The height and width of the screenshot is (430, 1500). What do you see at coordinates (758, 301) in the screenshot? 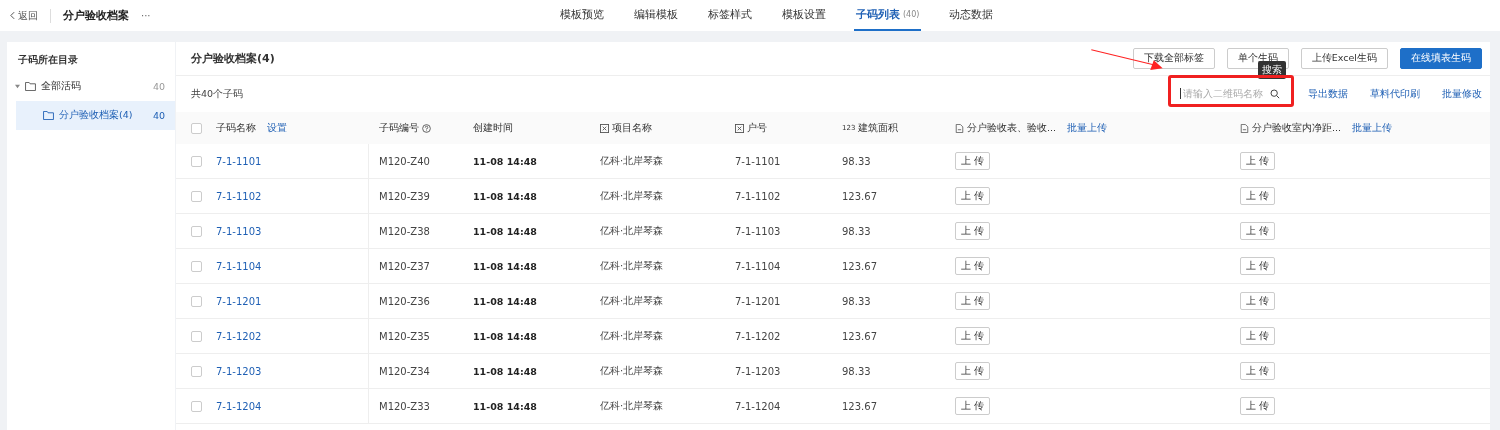
I see `table-cell: 7-1-1201` at bounding box center [758, 301].